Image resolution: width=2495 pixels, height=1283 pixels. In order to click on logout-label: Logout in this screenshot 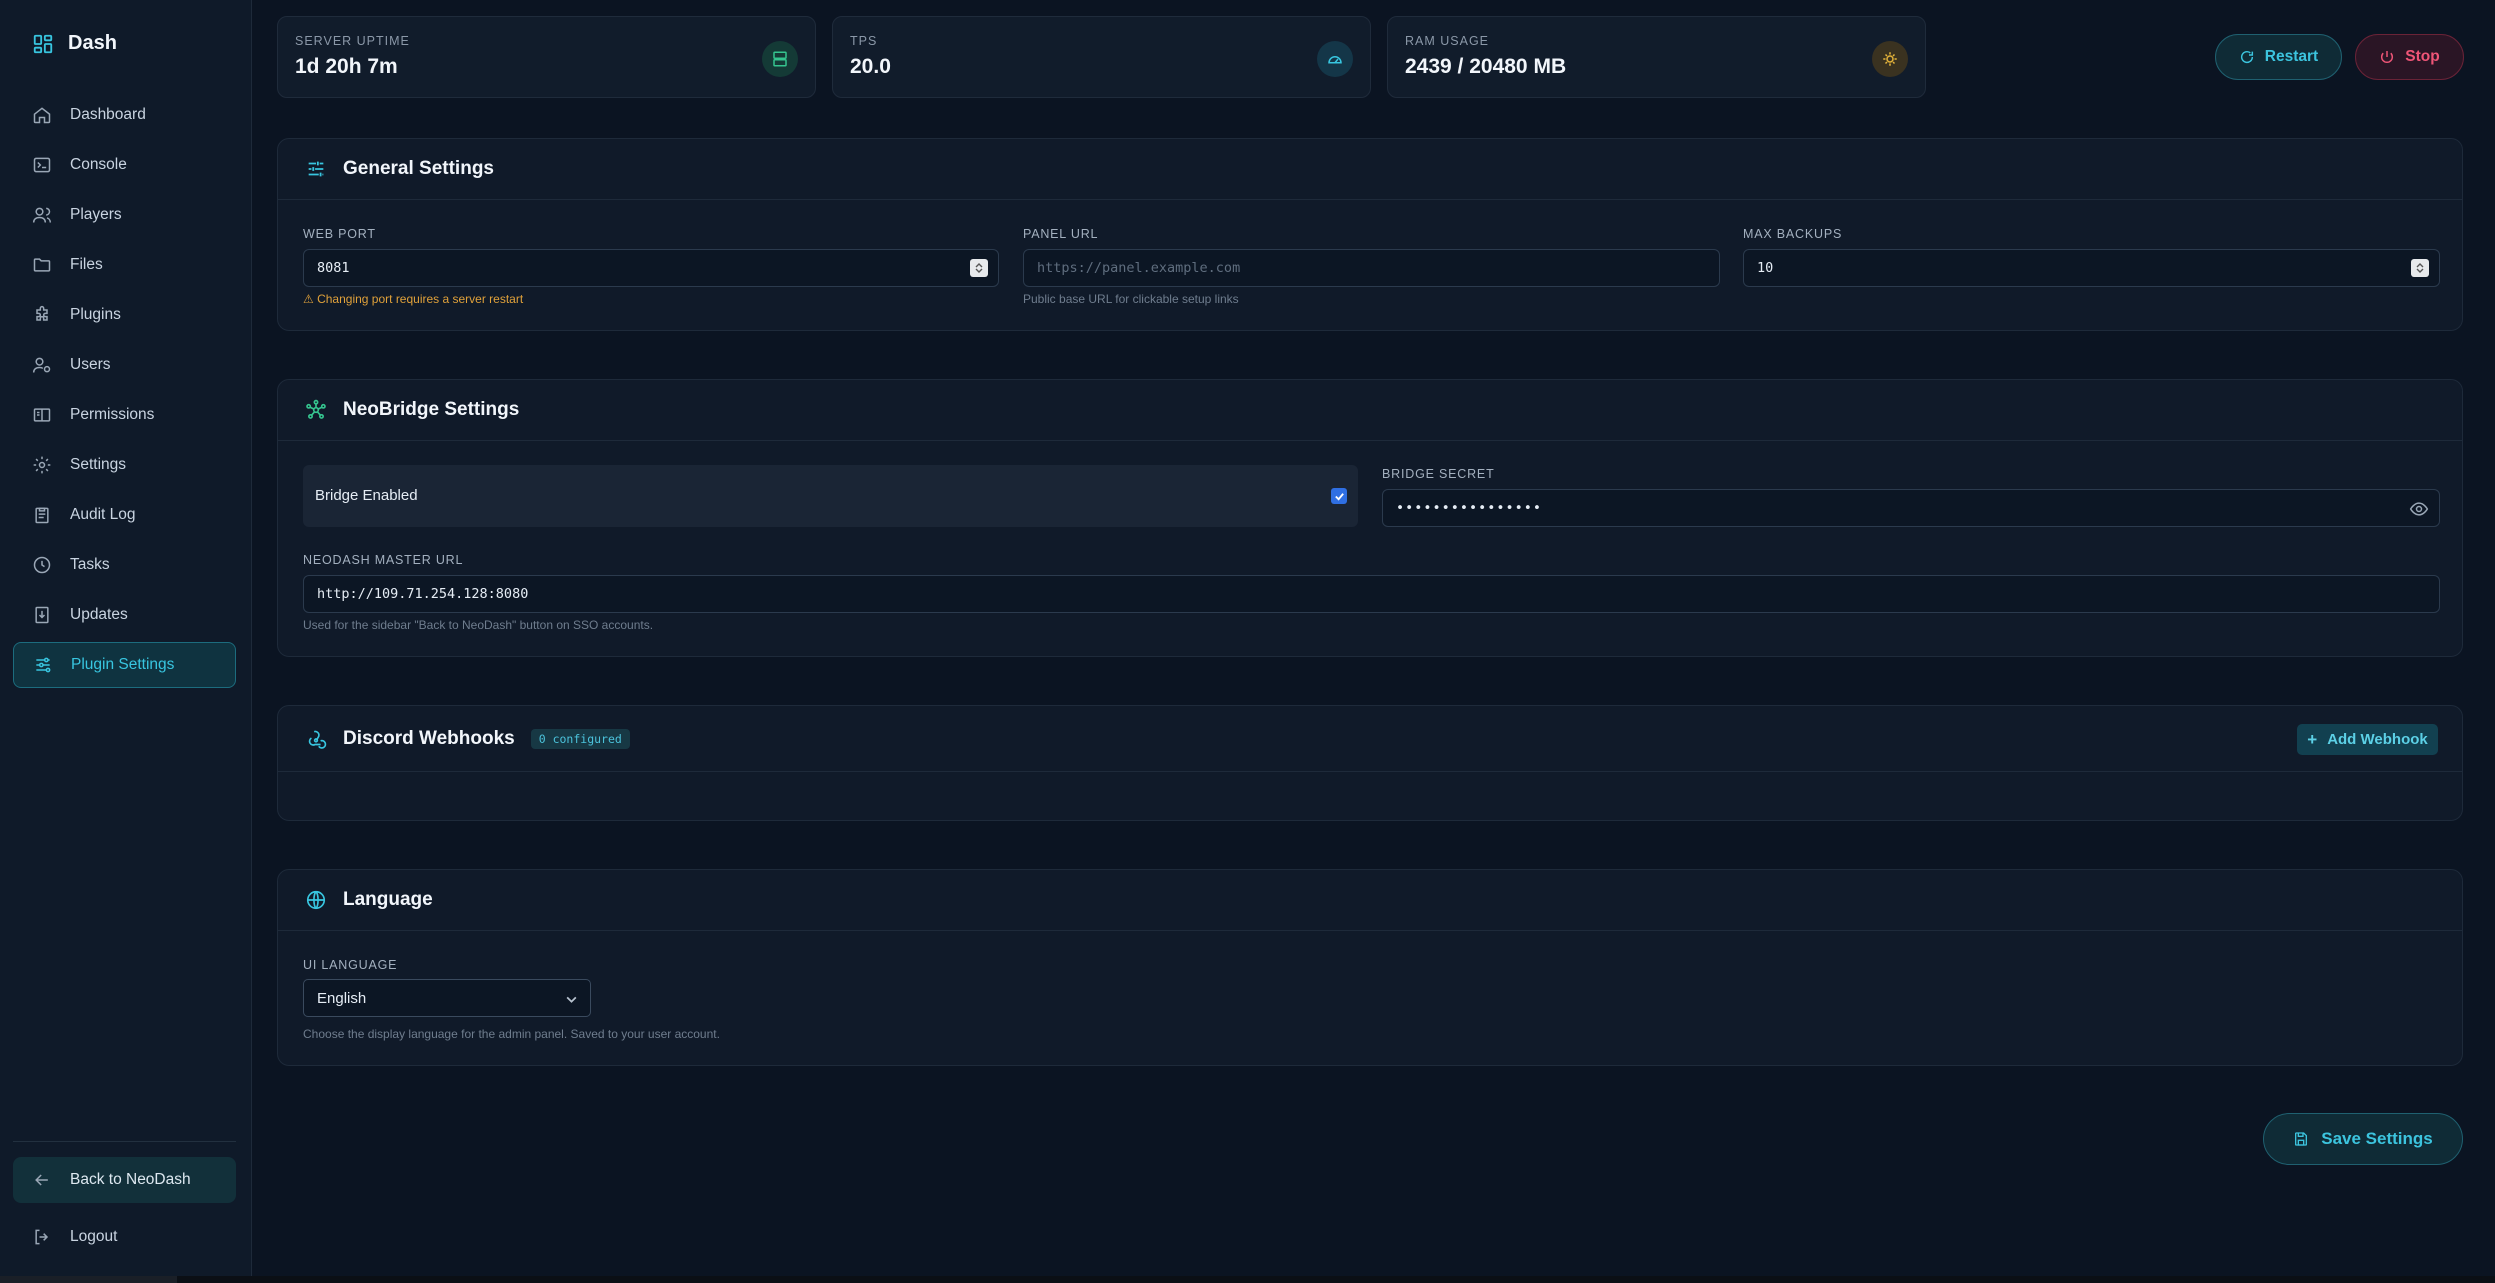, I will do `click(94, 1236)`.